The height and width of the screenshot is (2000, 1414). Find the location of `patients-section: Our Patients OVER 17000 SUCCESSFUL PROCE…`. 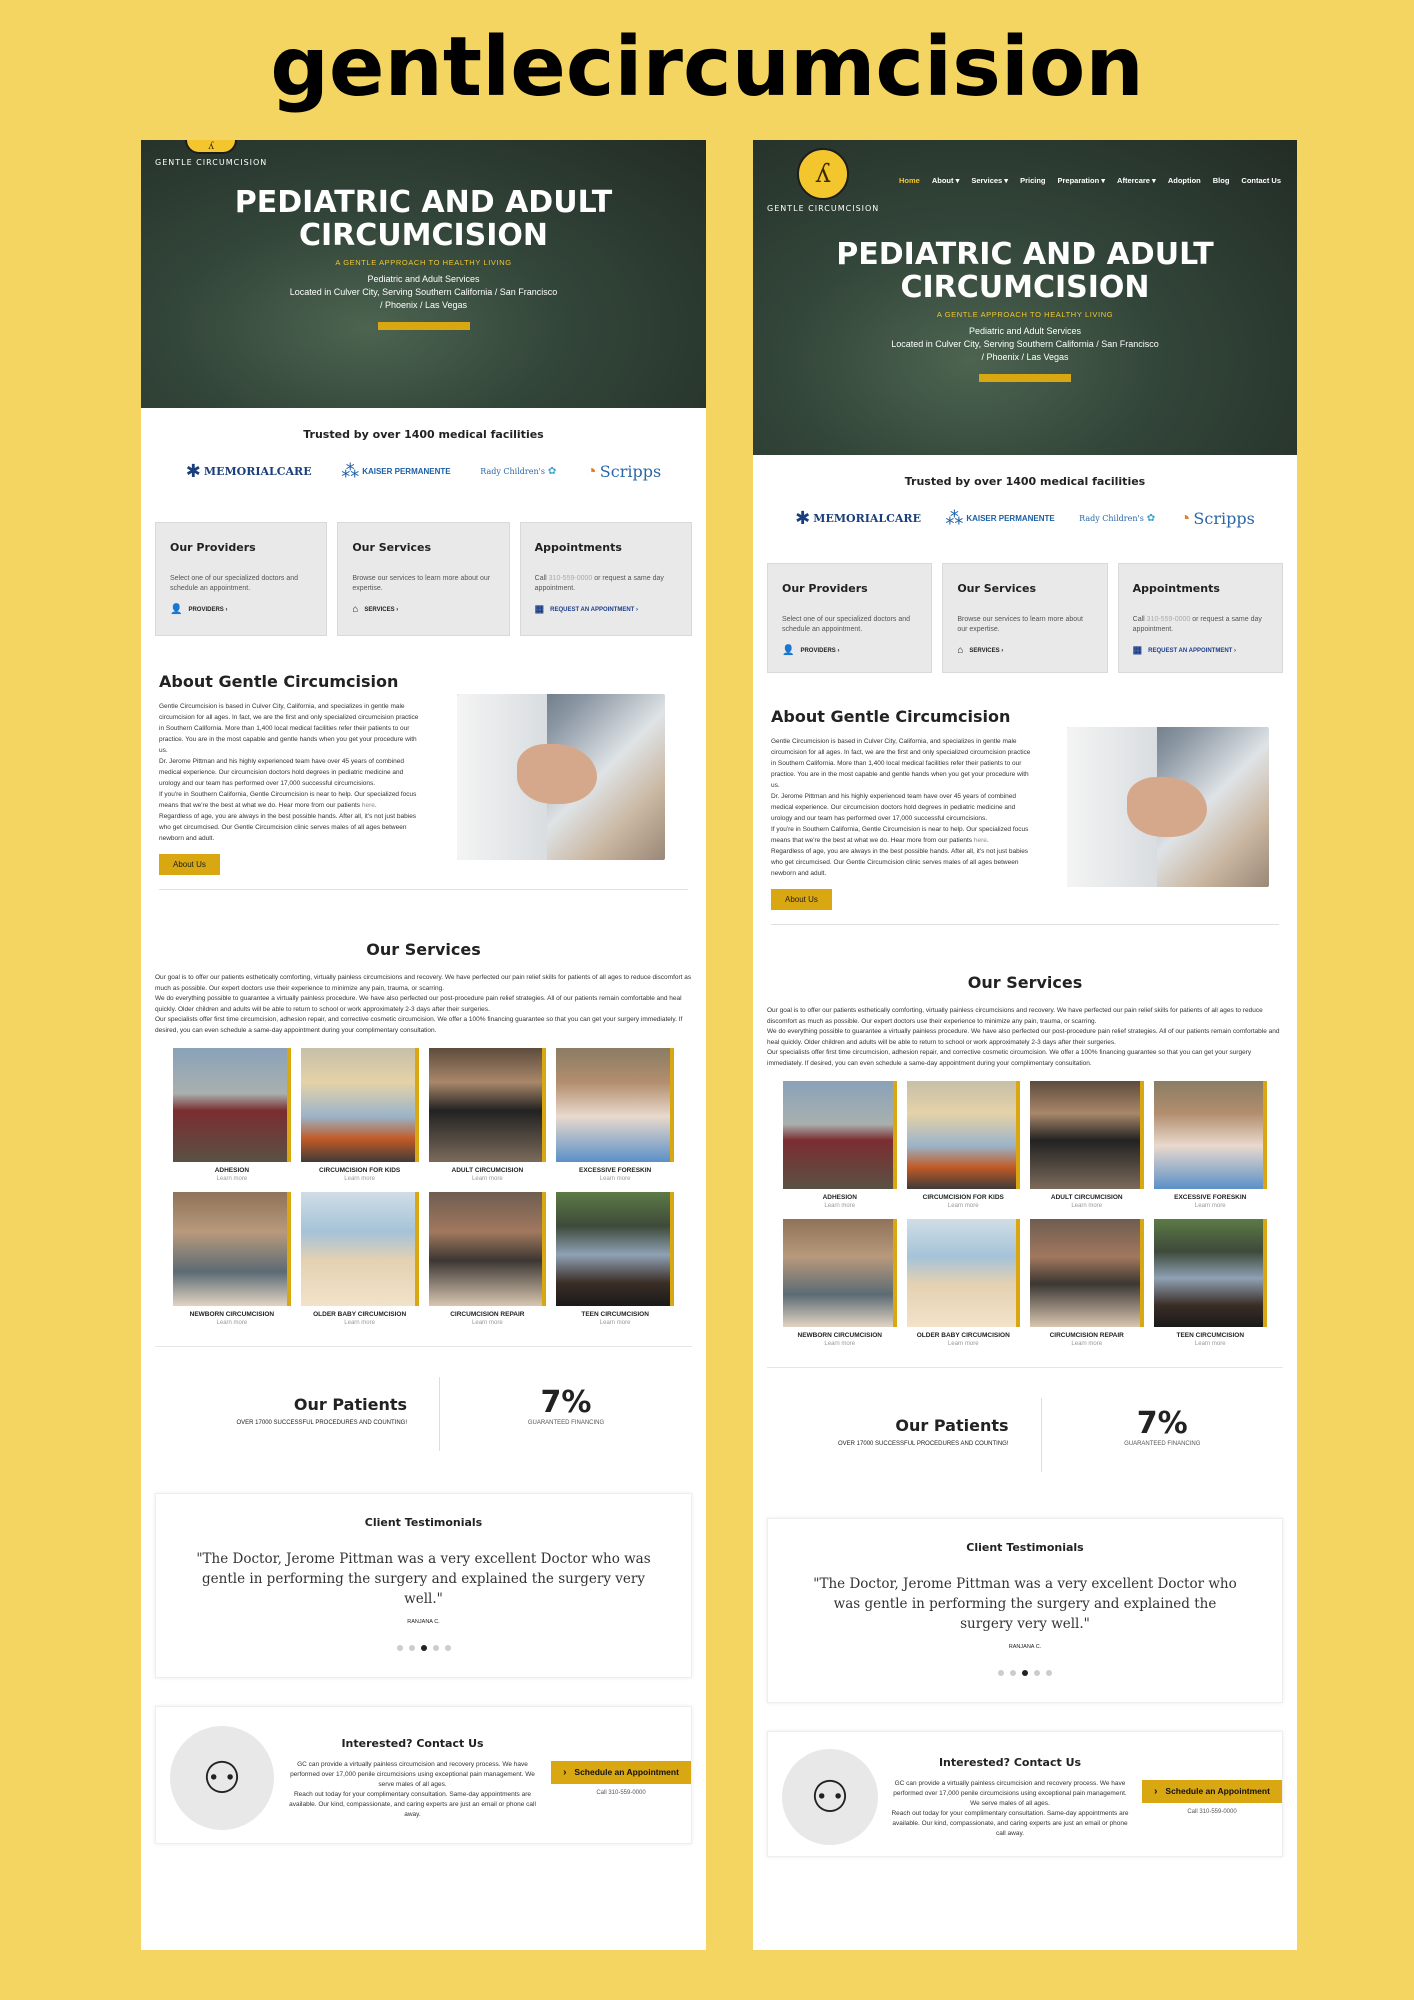

patients-section: Our Patients OVER 17000 SUCCESSFUL PROCE… is located at coordinates (1025, 1435).